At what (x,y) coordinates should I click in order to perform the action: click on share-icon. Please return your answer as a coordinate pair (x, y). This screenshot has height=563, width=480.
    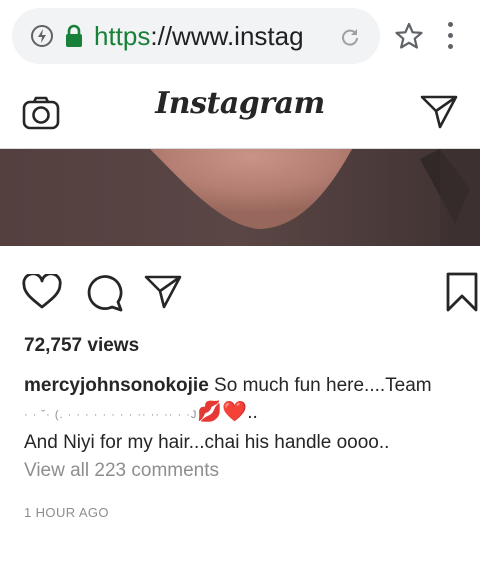
    Looking at the image, I should click on (163, 294).